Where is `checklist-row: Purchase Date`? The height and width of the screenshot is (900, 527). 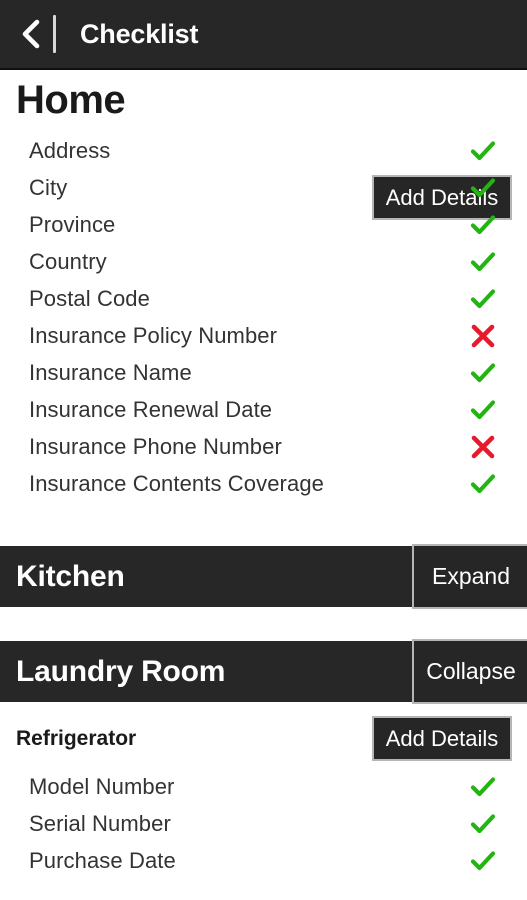
checklist-row: Purchase Date is located at coordinates (263, 860).